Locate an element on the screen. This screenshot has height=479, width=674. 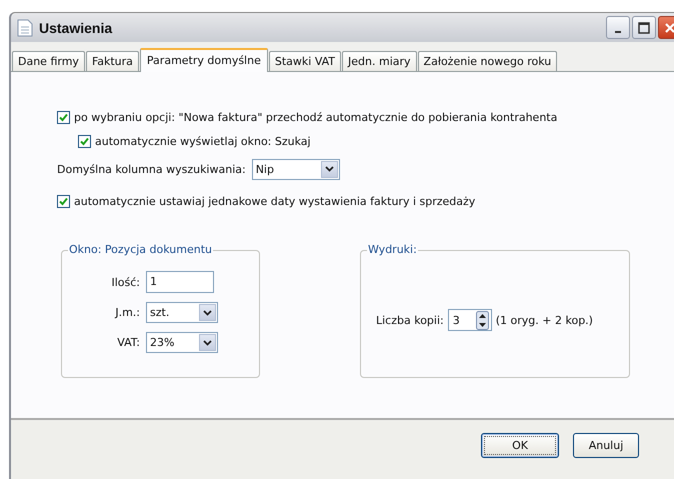
tab: Stawki VAT is located at coordinates (305, 61).